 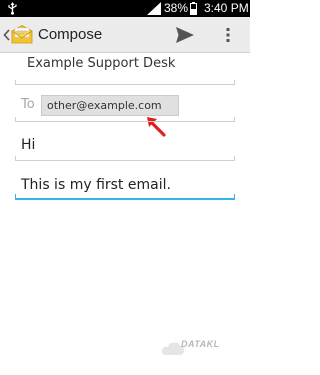 I want to click on page-title: Compose, so click(x=70, y=34).